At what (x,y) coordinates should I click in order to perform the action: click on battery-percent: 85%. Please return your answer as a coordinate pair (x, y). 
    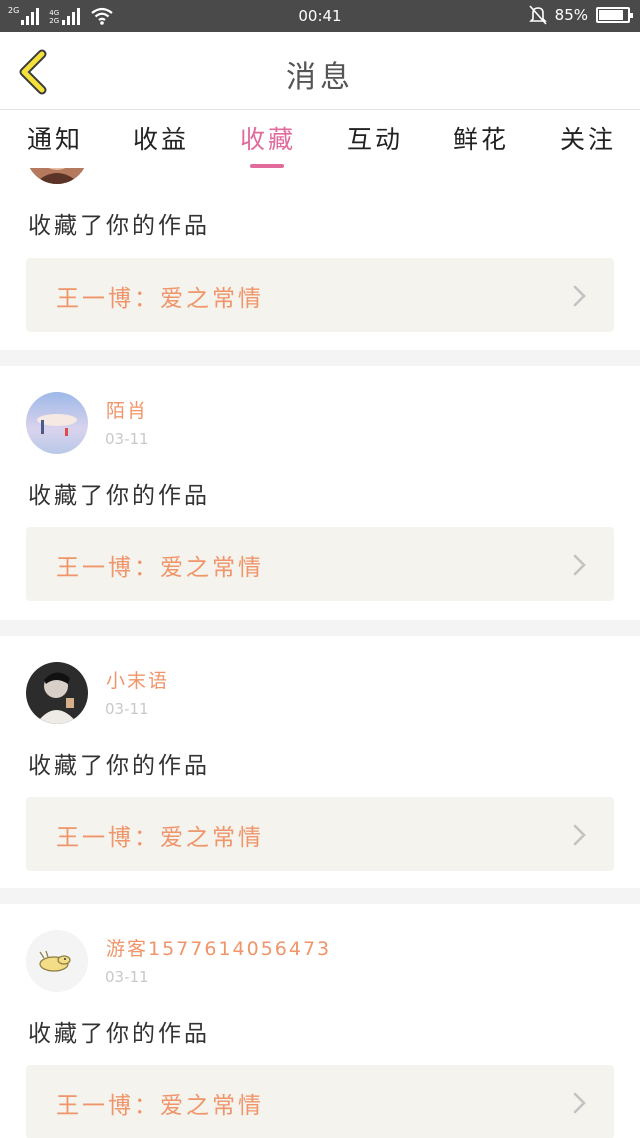
    Looking at the image, I should click on (571, 15).